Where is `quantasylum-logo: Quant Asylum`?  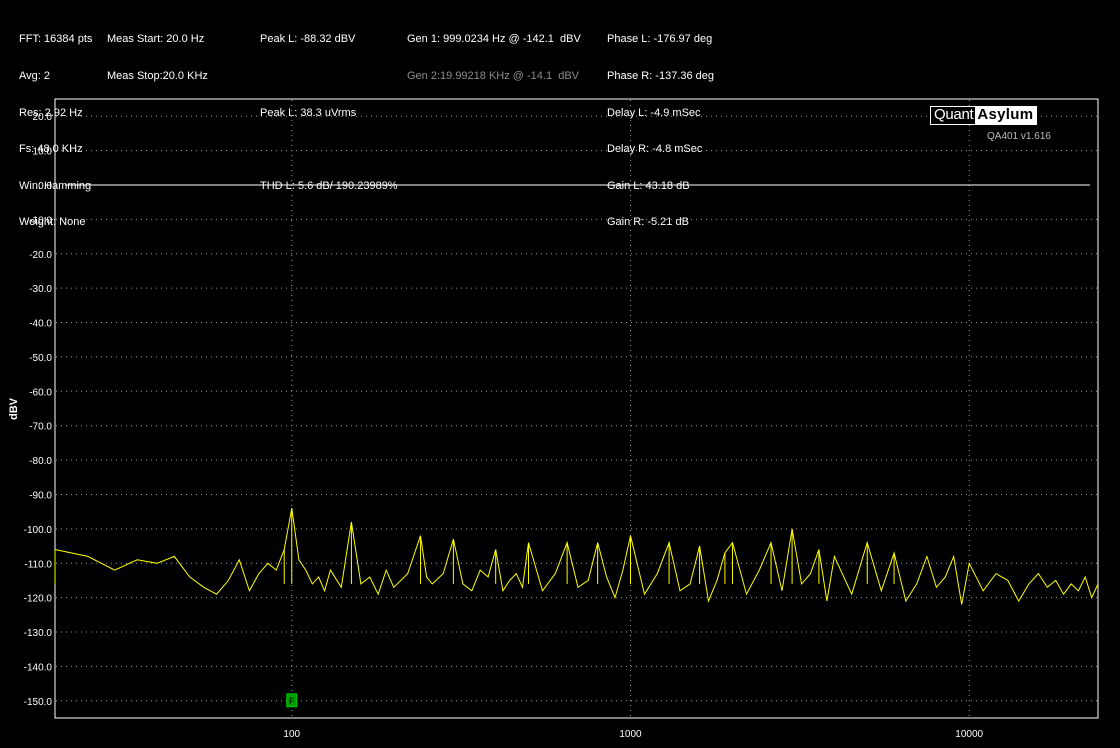
quantasylum-logo: Quant Asylum is located at coordinates (984, 115).